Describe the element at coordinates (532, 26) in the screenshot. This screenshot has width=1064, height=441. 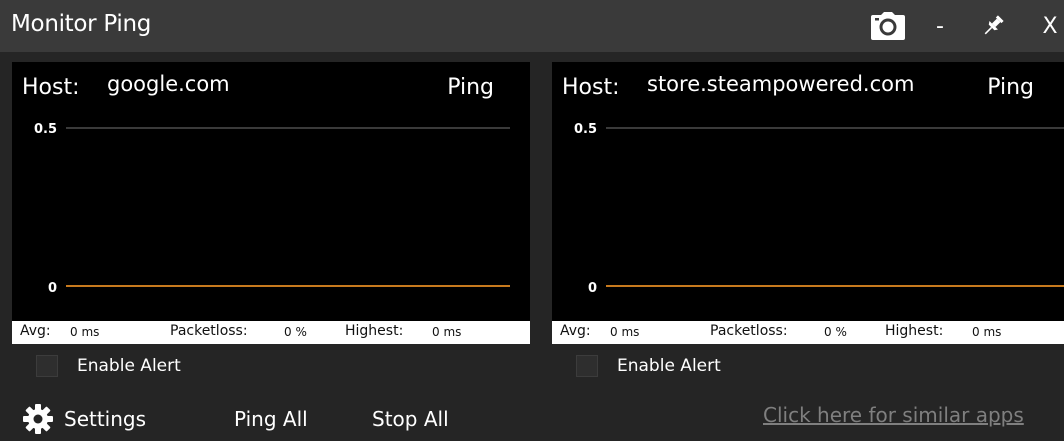
I see `title-bar: Monitor Ping - X` at that location.